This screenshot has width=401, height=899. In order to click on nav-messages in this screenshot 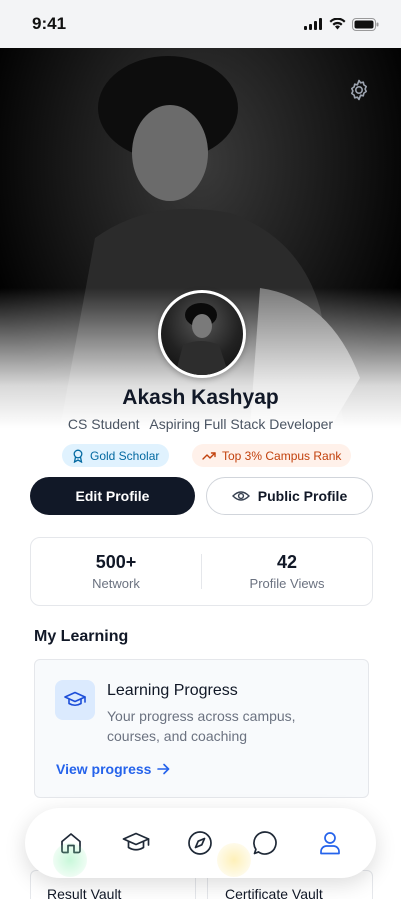, I will do `click(251, 850)`.